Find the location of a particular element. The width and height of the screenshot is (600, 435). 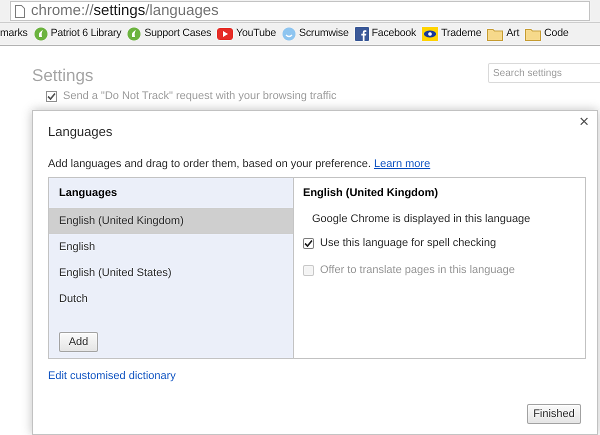

bookmark: Code is located at coordinates (546, 34).